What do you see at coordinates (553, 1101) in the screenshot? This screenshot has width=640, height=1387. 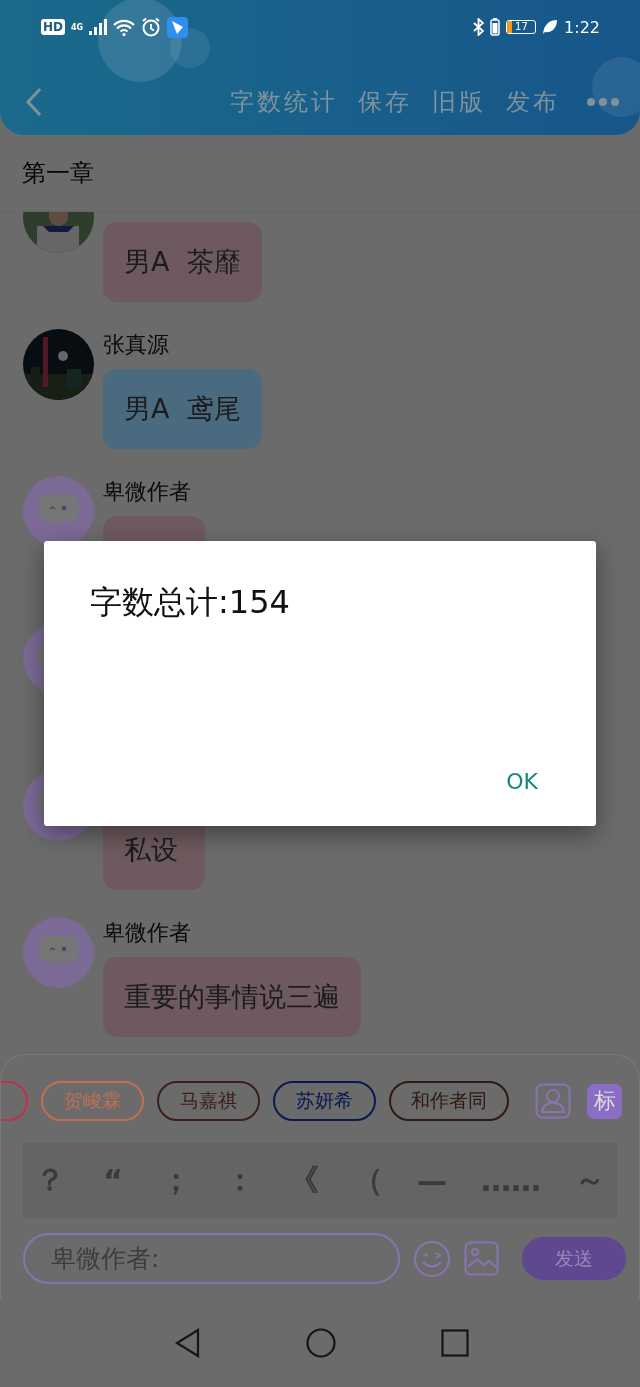 I see `person-icon` at bounding box center [553, 1101].